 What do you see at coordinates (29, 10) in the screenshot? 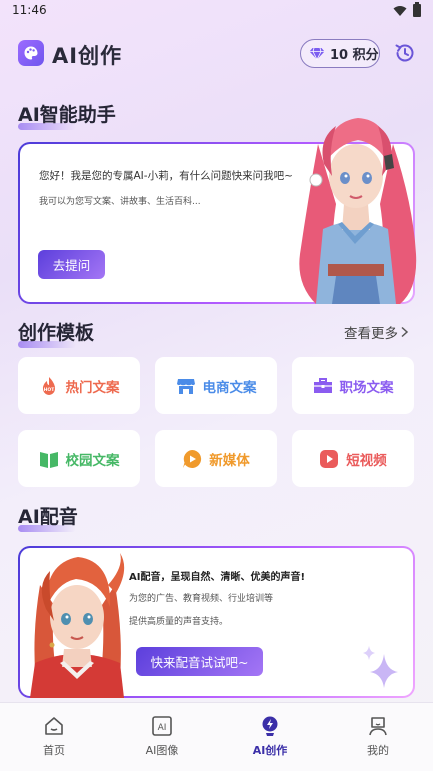
I see `status-time: 11:46` at bounding box center [29, 10].